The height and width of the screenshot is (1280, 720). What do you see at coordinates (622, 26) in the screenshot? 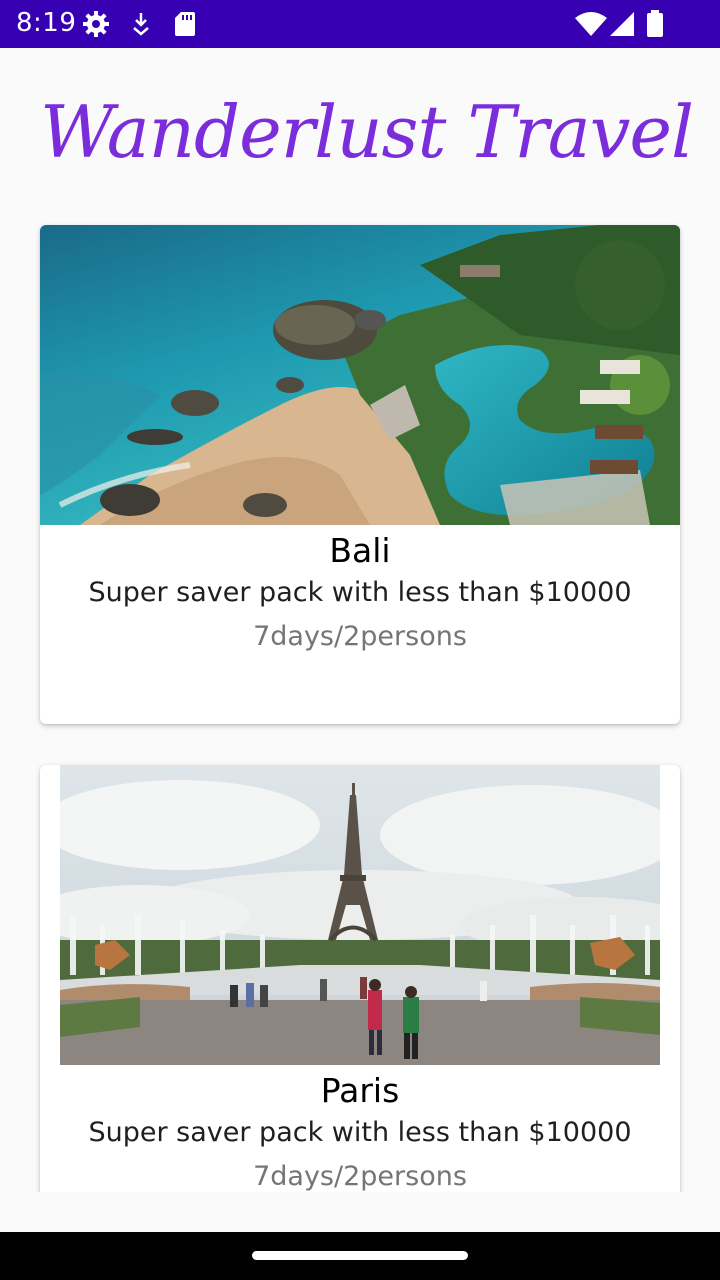
I see `cell-signal-icon` at bounding box center [622, 26].